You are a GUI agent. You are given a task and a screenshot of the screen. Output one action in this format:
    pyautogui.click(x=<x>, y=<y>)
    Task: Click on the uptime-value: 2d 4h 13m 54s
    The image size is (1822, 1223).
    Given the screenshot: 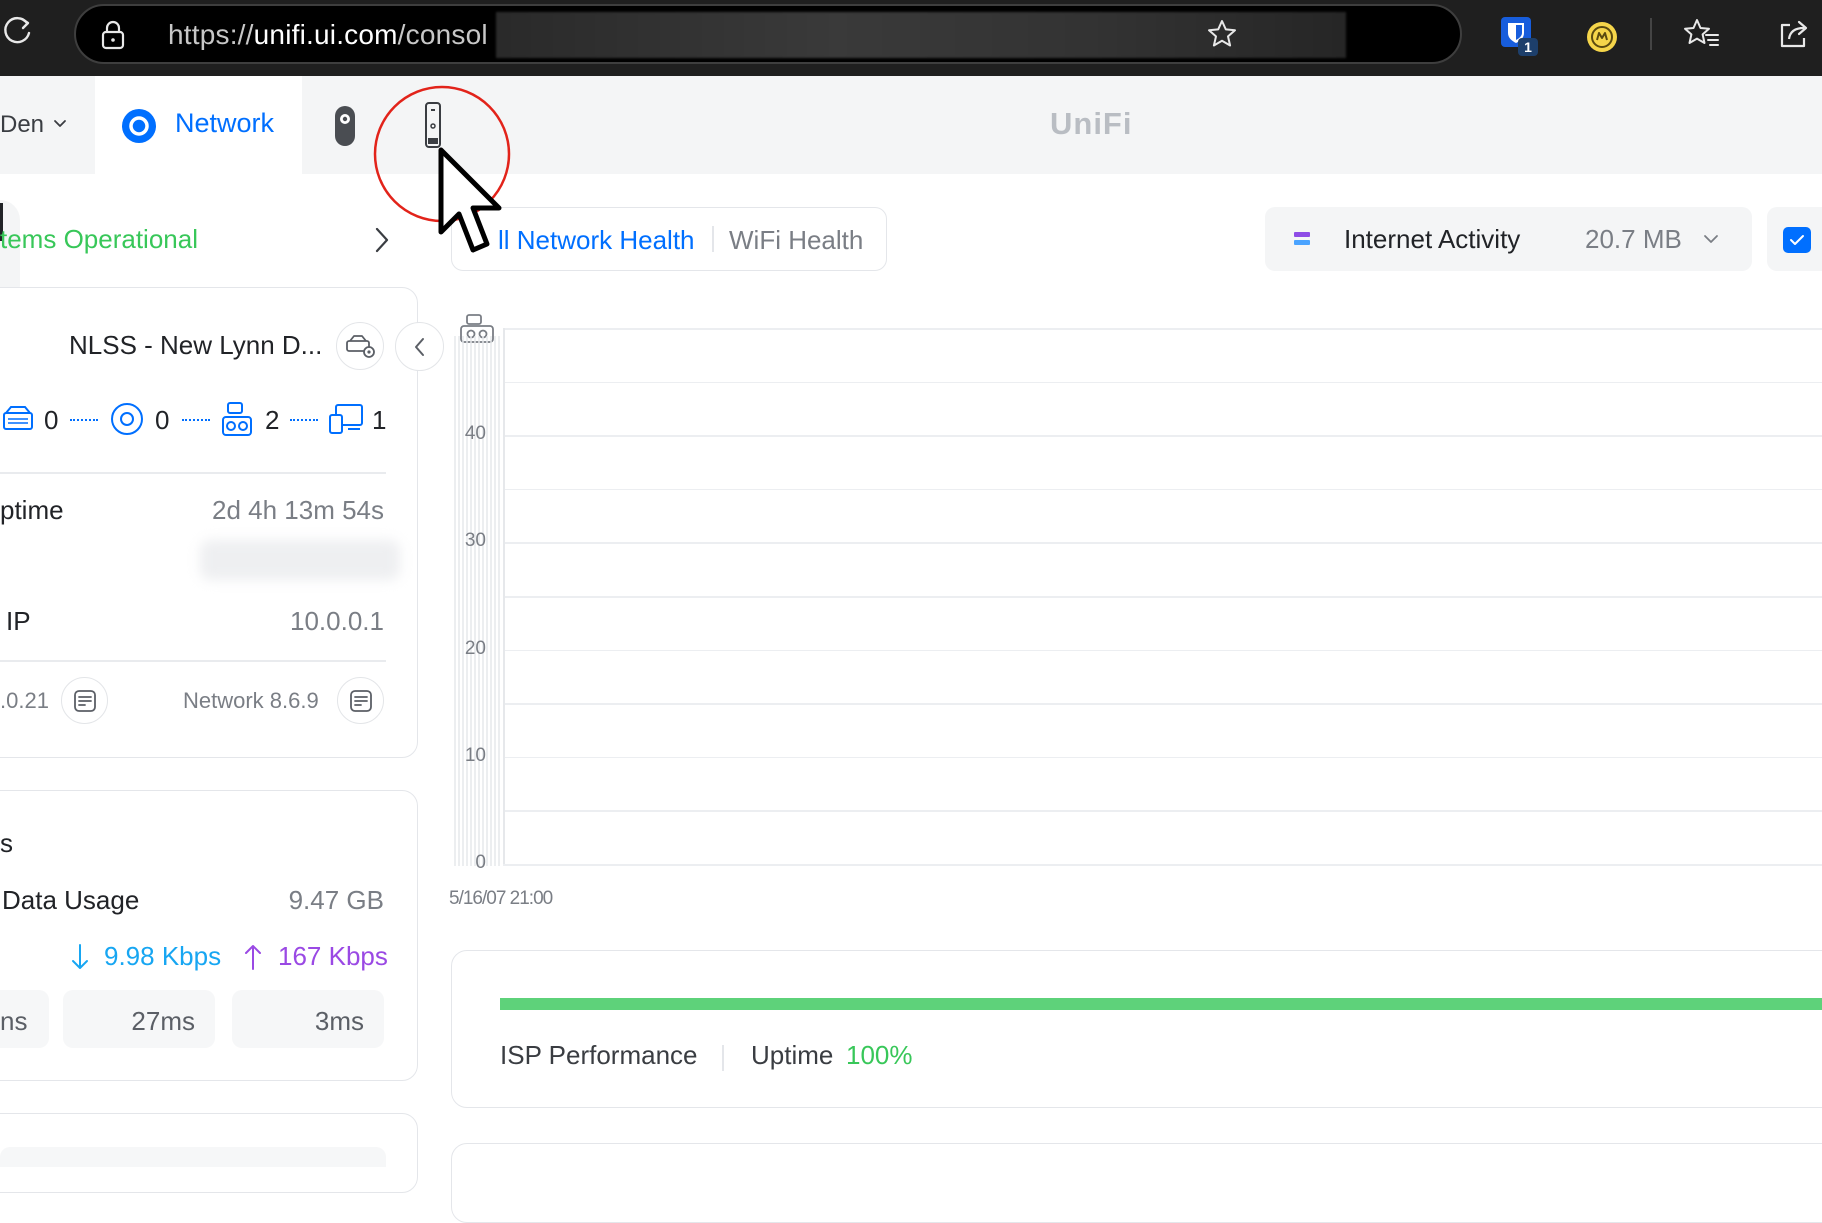 What is the action you would take?
    pyautogui.click(x=297, y=510)
    